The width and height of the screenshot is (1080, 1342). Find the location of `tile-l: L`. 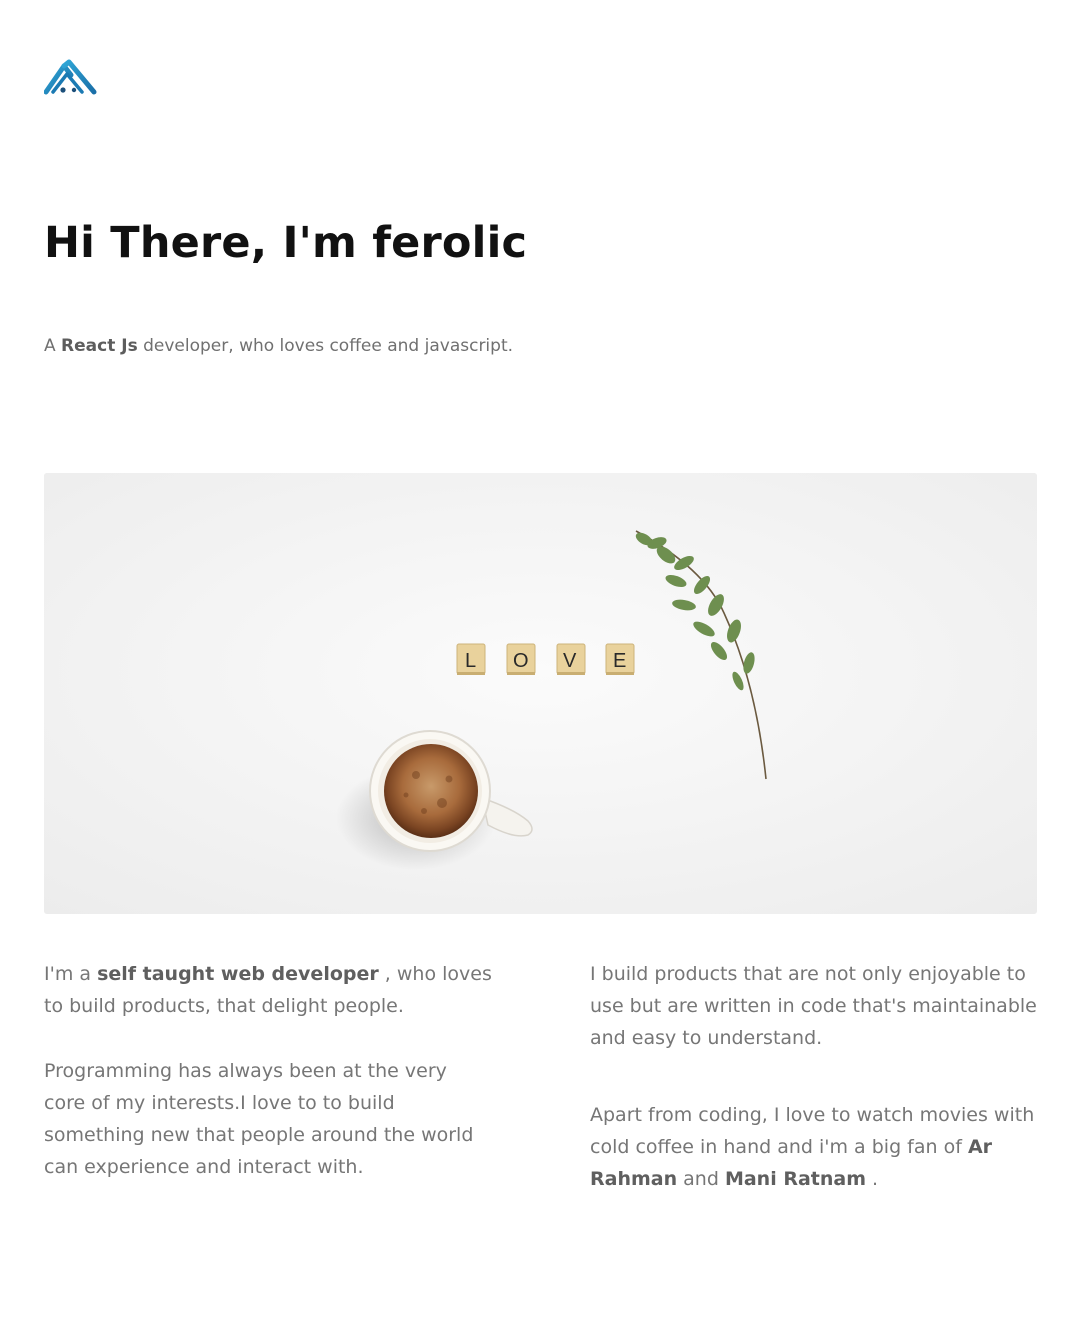

tile-l: L is located at coordinates (470, 661).